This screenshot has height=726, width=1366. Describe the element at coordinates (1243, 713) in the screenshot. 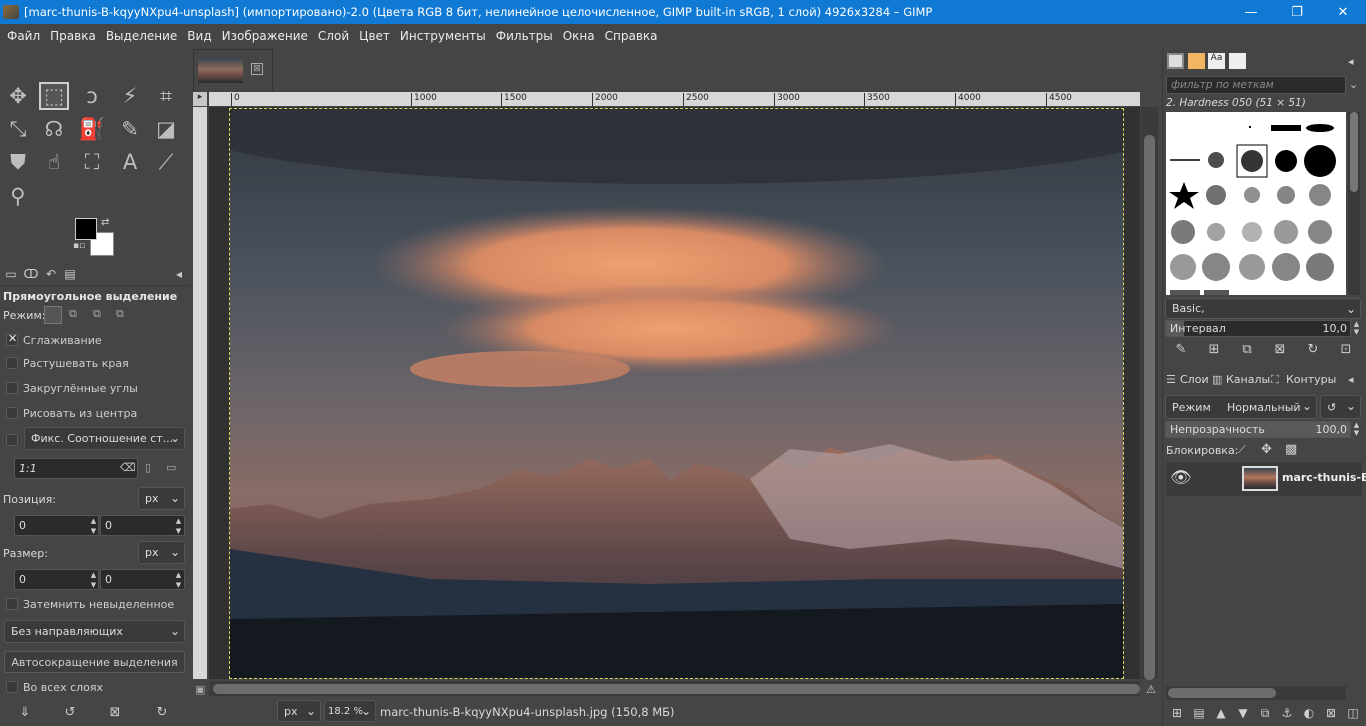

I see `lower-layer-icon: ▼` at that location.